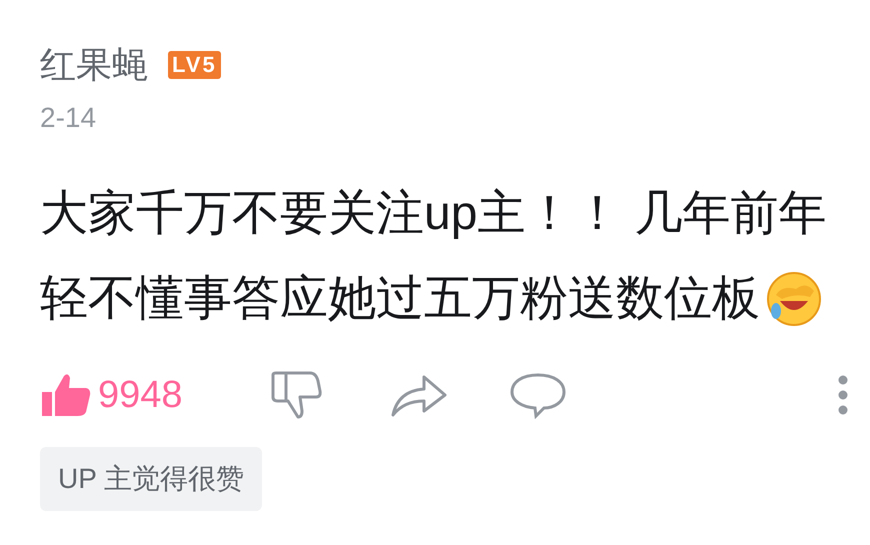  What do you see at coordinates (794, 298) in the screenshot?
I see `laughing-emoji-icon` at bounding box center [794, 298].